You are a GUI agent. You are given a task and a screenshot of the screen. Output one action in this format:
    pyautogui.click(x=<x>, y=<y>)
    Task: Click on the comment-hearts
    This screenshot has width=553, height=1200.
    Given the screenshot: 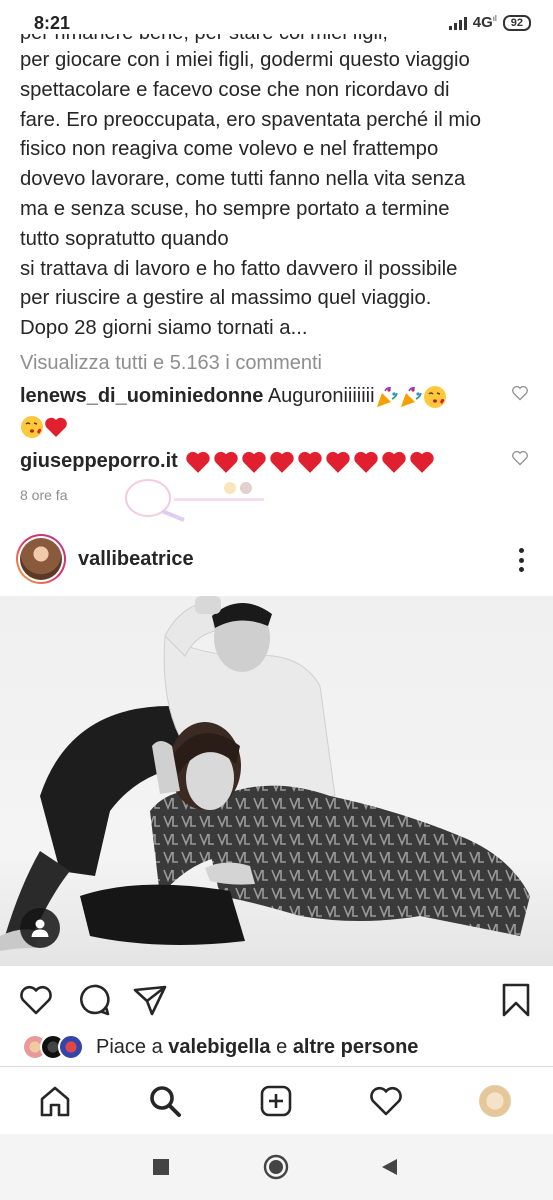 What is the action you would take?
    pyautogui.click(x=309, y=461)
    